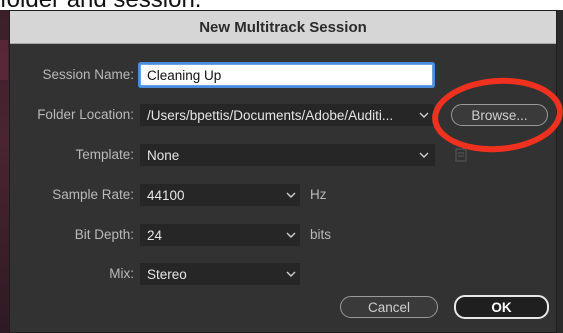  Describe the element at coordinates (155, 235) in the screenshot. I see `bit-depth-value: 24` at that location.